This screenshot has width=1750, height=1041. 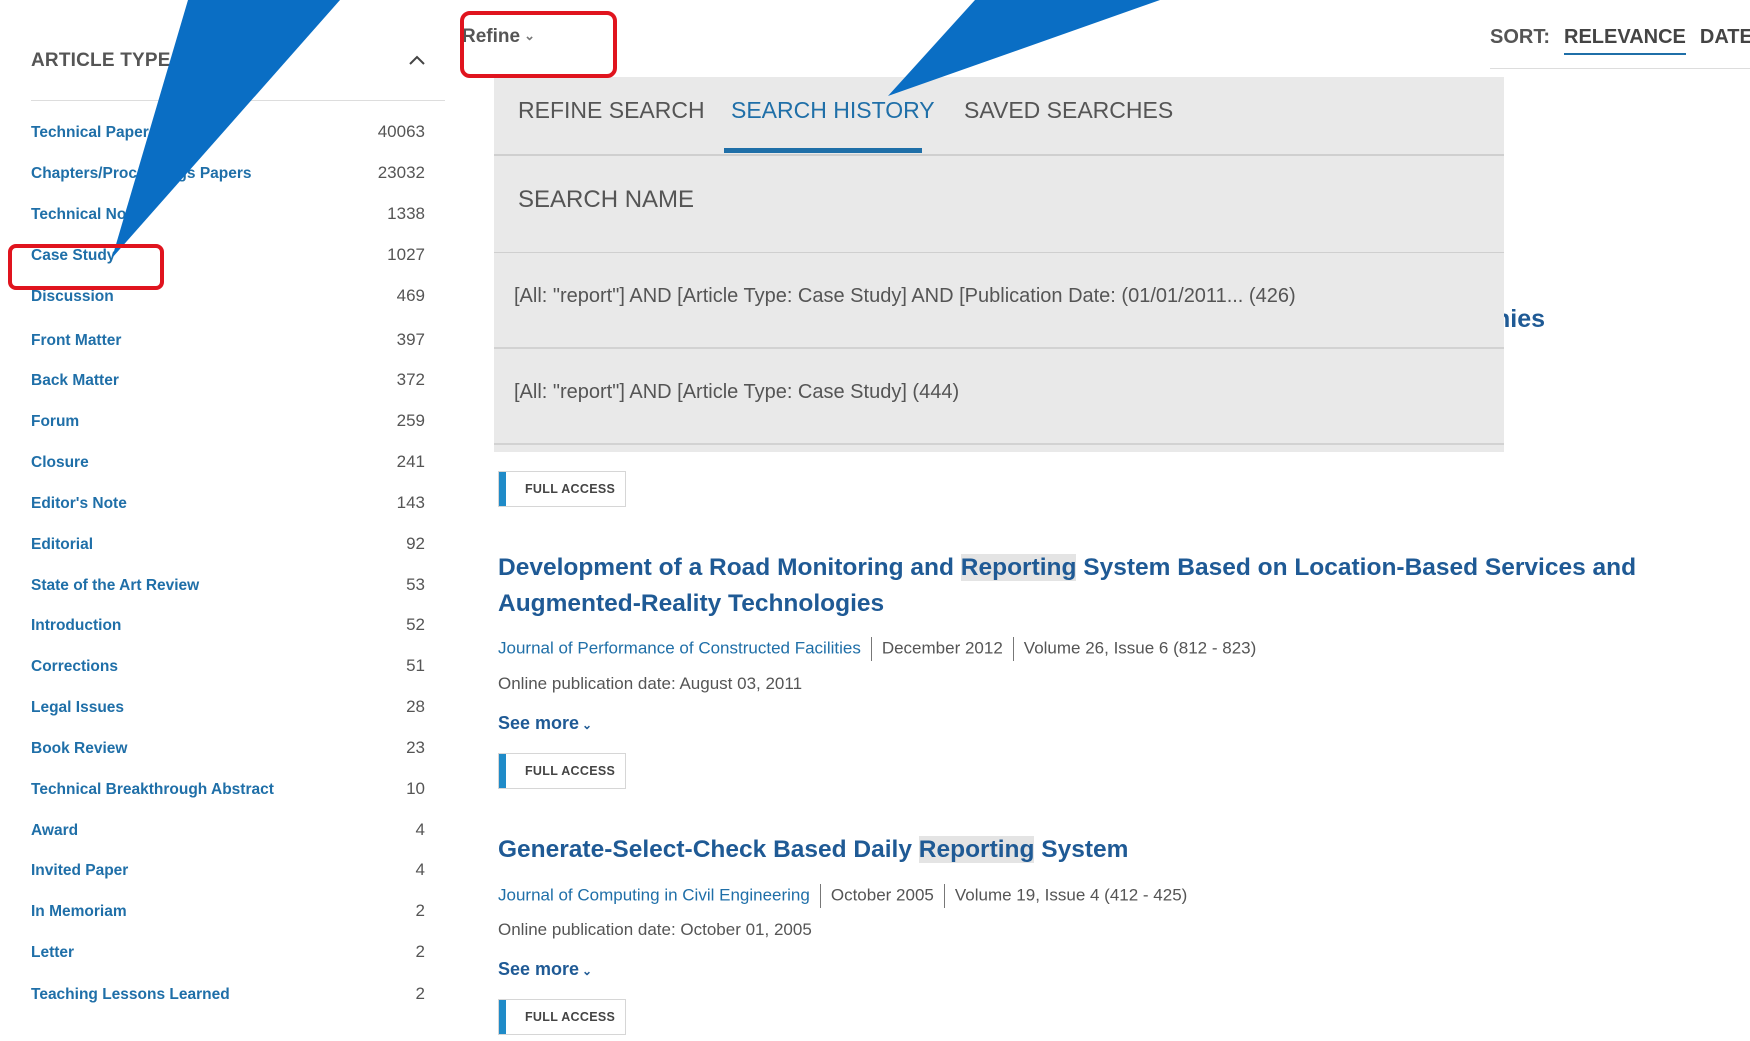 I want to click on filter-item: Front Matter 397, so click(x=231, y=343).